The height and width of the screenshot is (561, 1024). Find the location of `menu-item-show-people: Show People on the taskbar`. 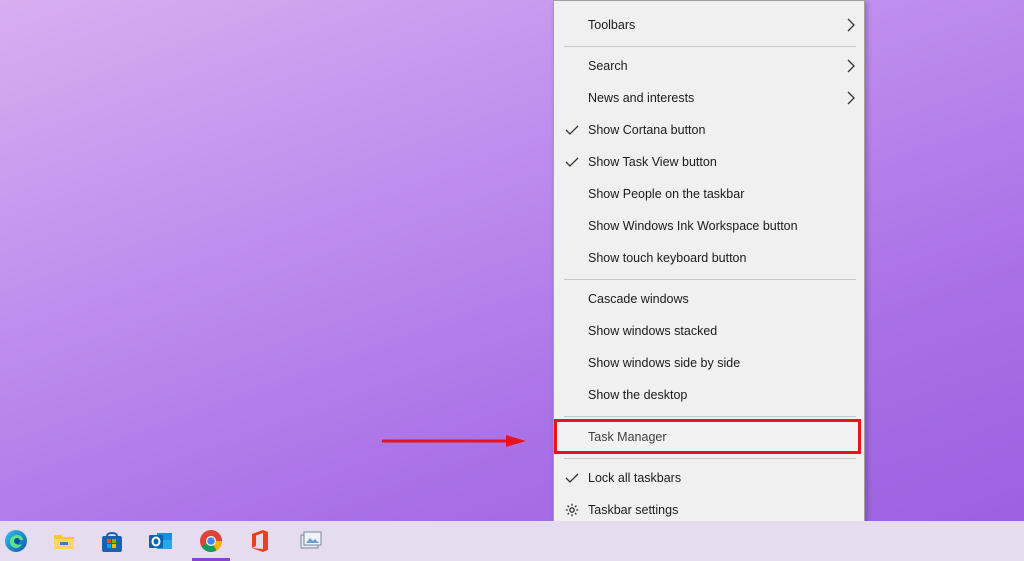

menu-item-show-people: Show People on the taskbar is located at coordinates (709, 194).